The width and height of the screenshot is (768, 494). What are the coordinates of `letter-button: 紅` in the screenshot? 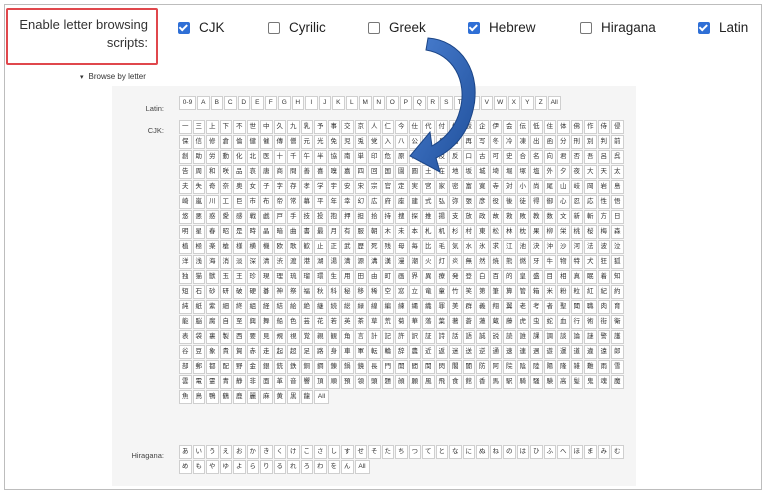 It's located at (590, 292).